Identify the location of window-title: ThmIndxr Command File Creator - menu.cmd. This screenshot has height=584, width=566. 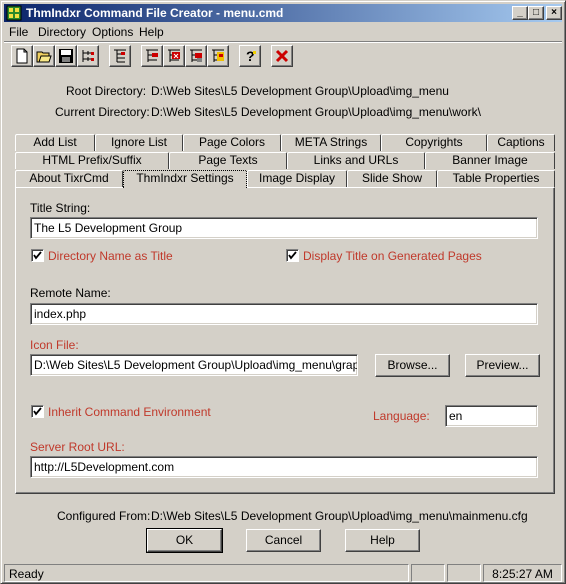
(155, 13).